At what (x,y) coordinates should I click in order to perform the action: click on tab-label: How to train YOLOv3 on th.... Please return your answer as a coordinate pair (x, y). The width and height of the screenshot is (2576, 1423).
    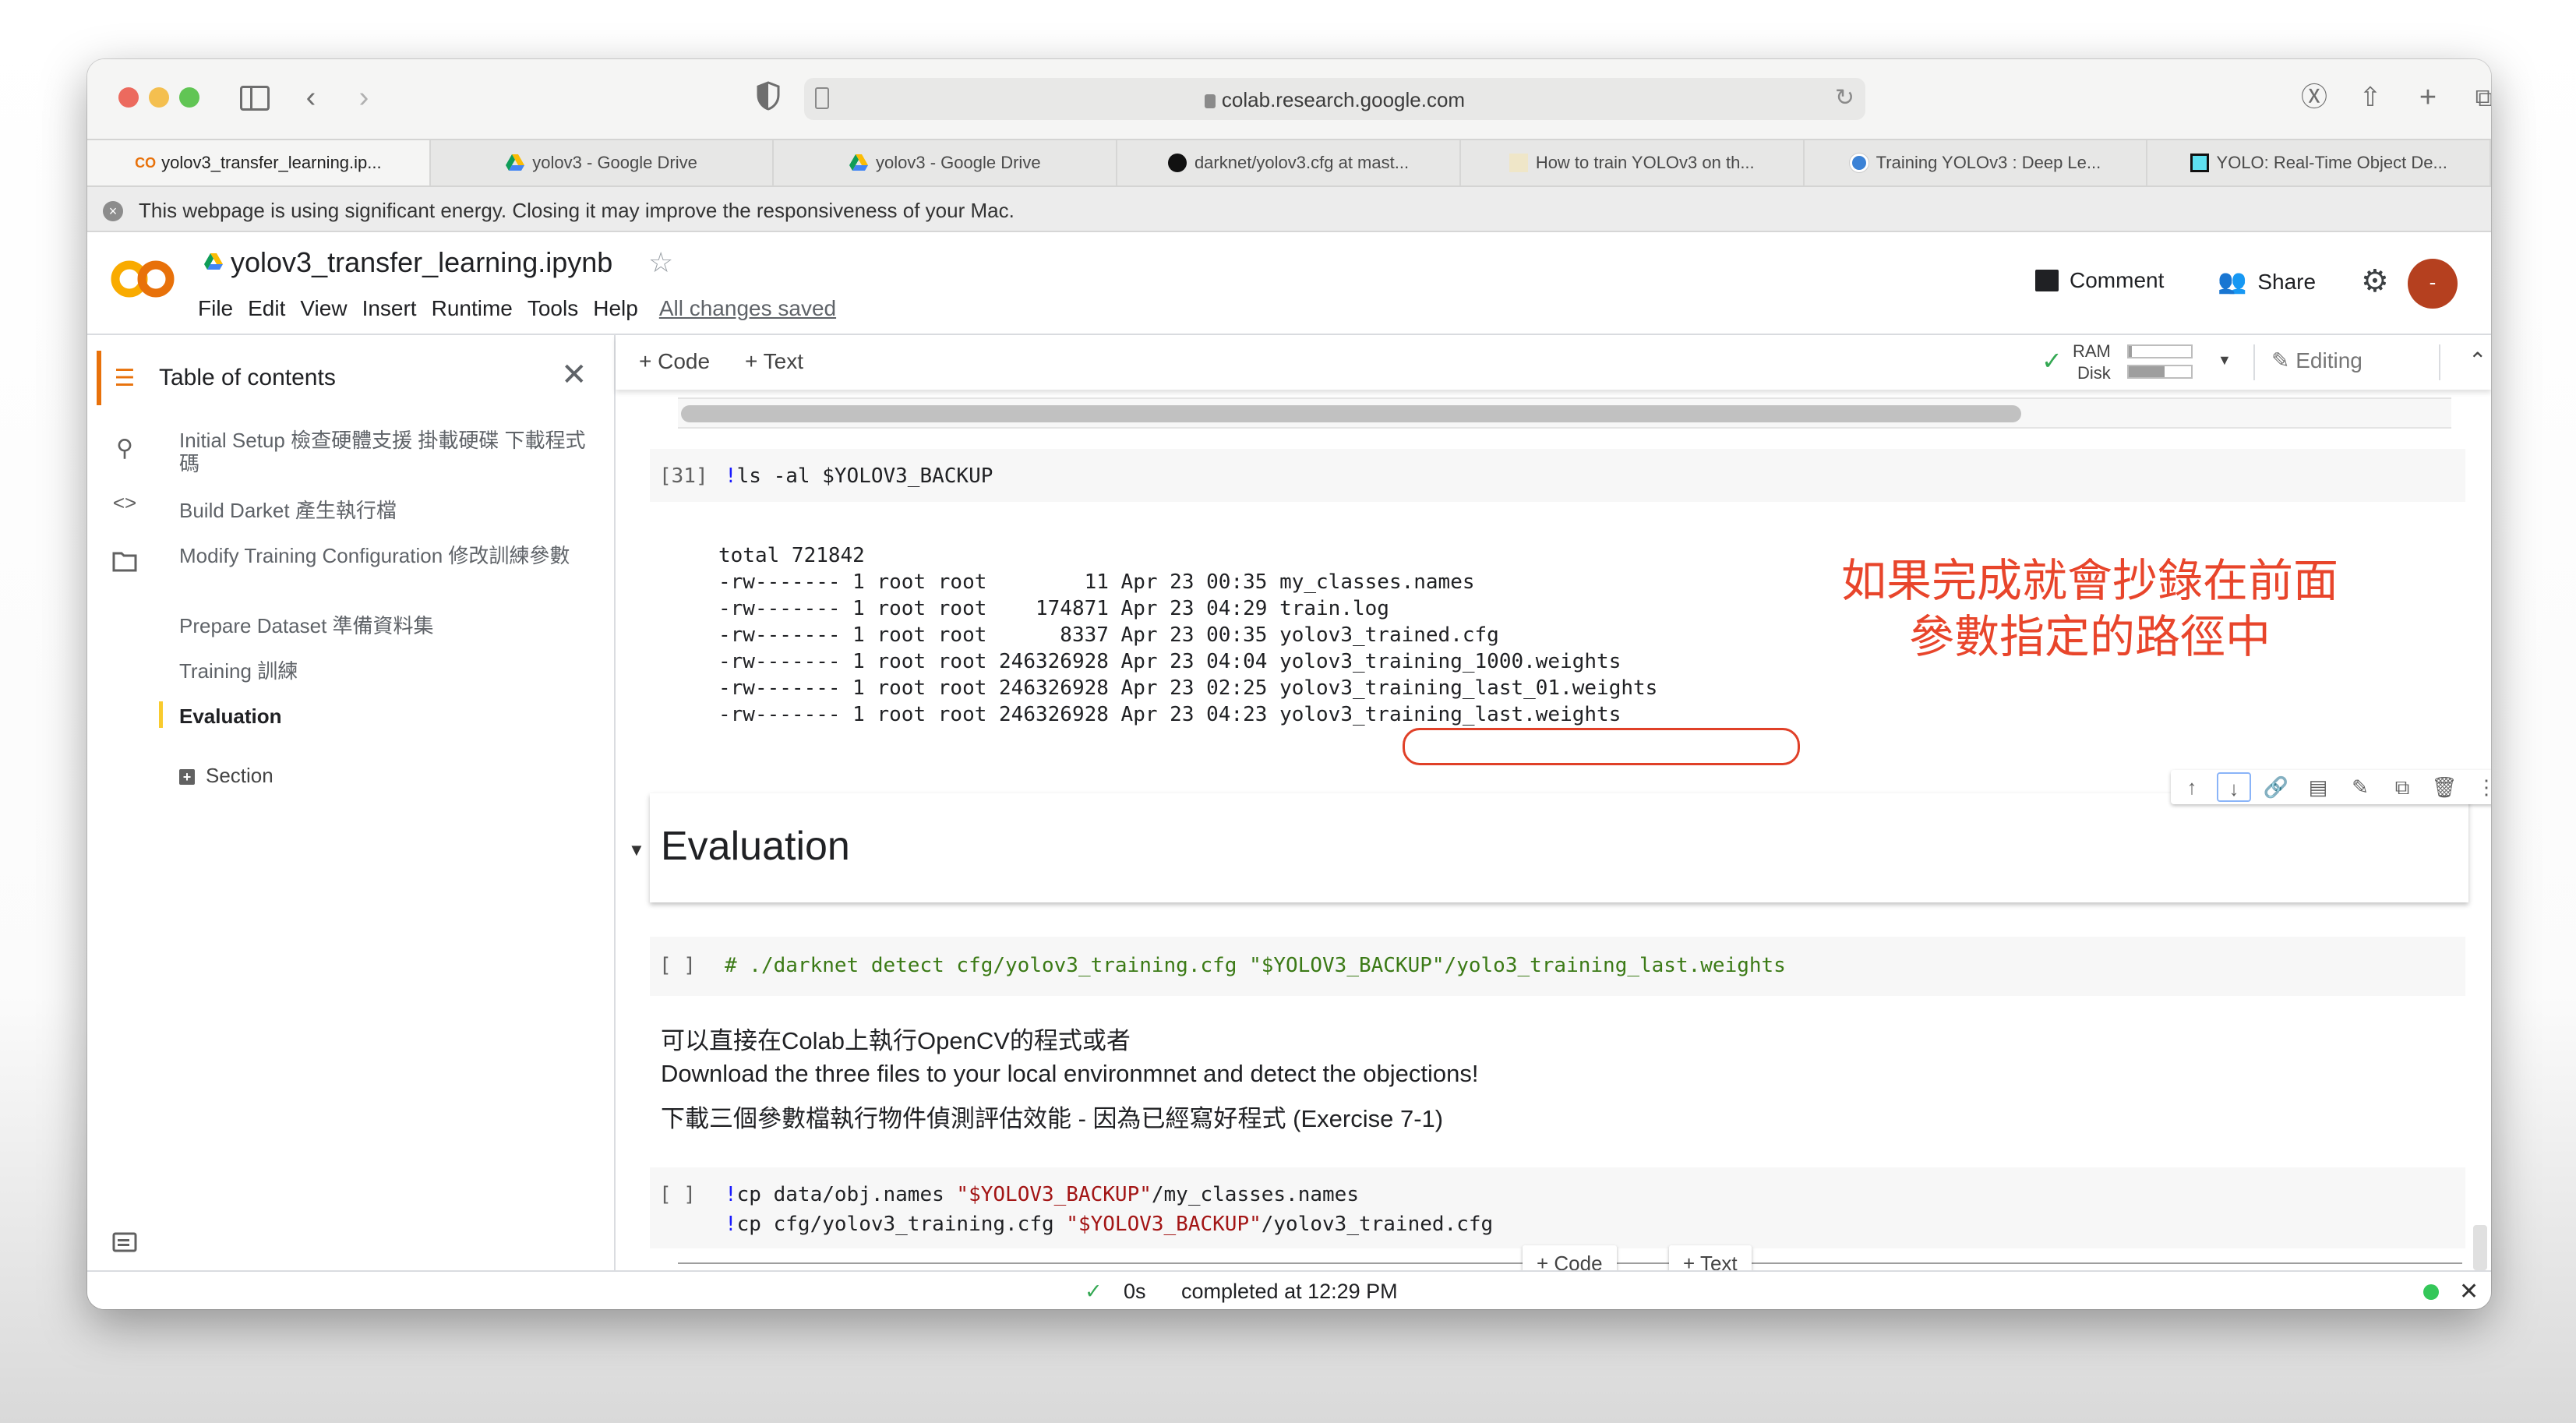
    Looking at the image, I should click on (1645, 162).